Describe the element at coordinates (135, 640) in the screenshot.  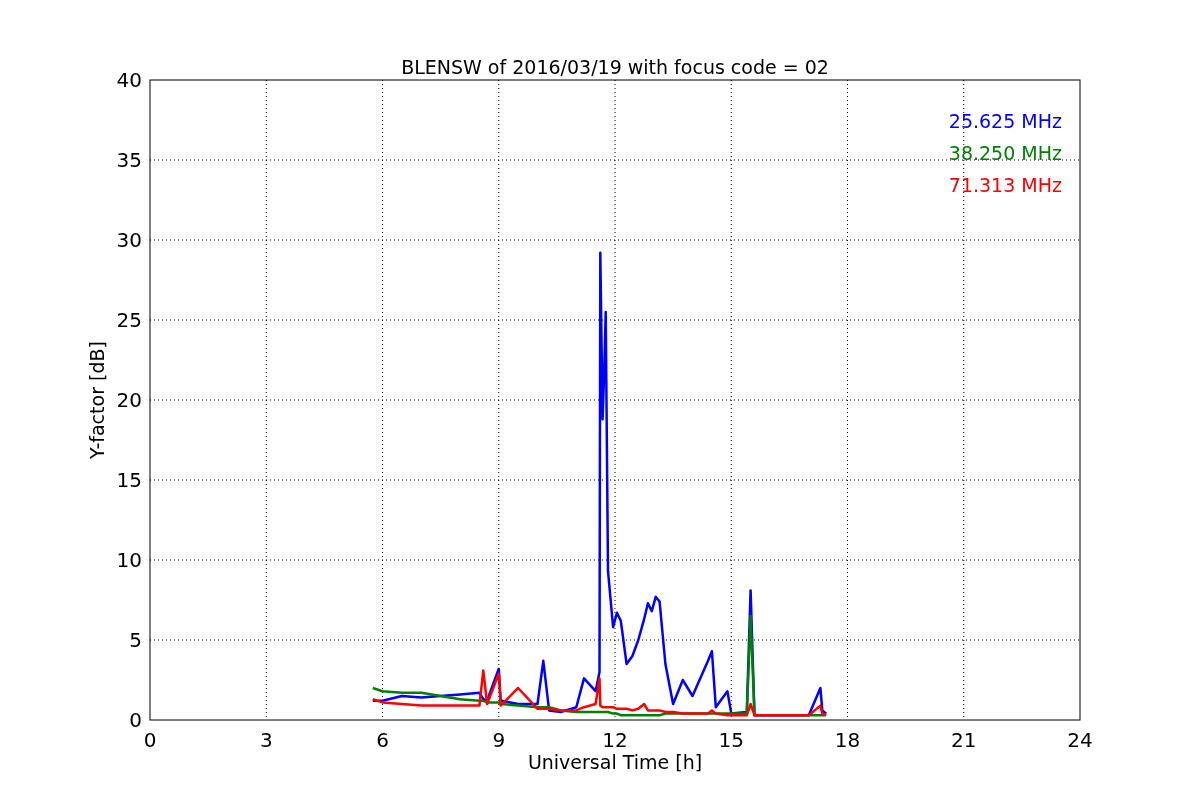
I see `y-tick-label: 5` at that location.